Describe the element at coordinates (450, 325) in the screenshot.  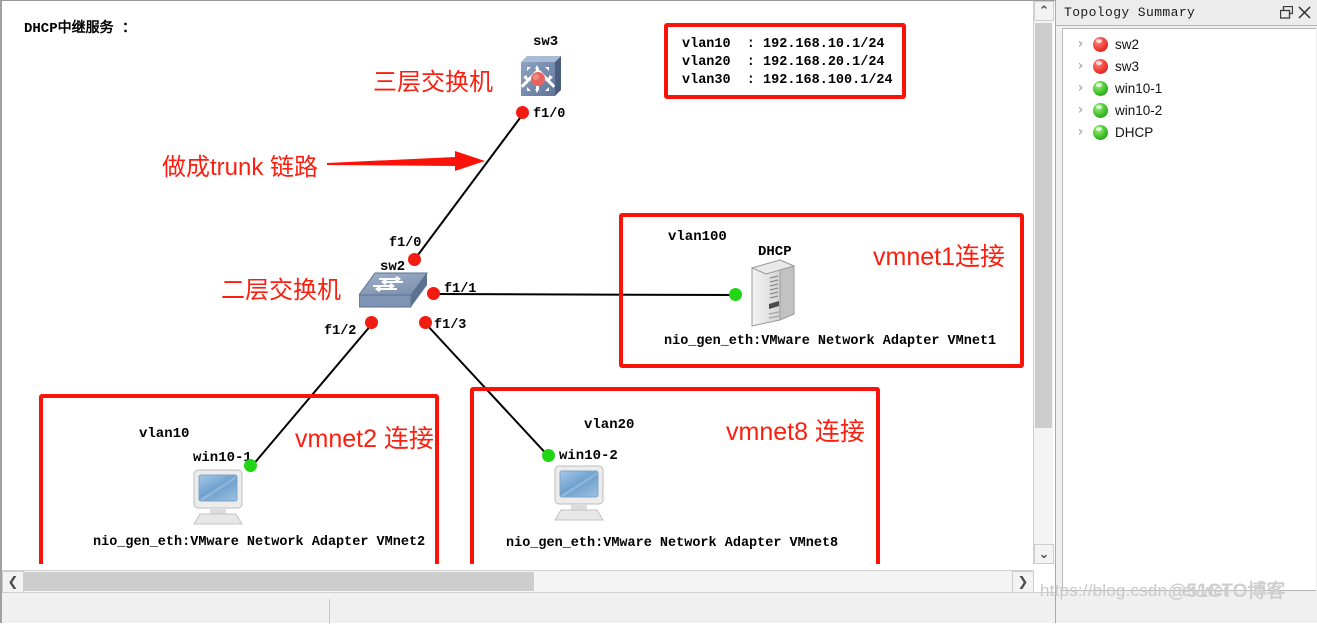
I see `port-label-sw2-f1-3: f1/3` at that location.